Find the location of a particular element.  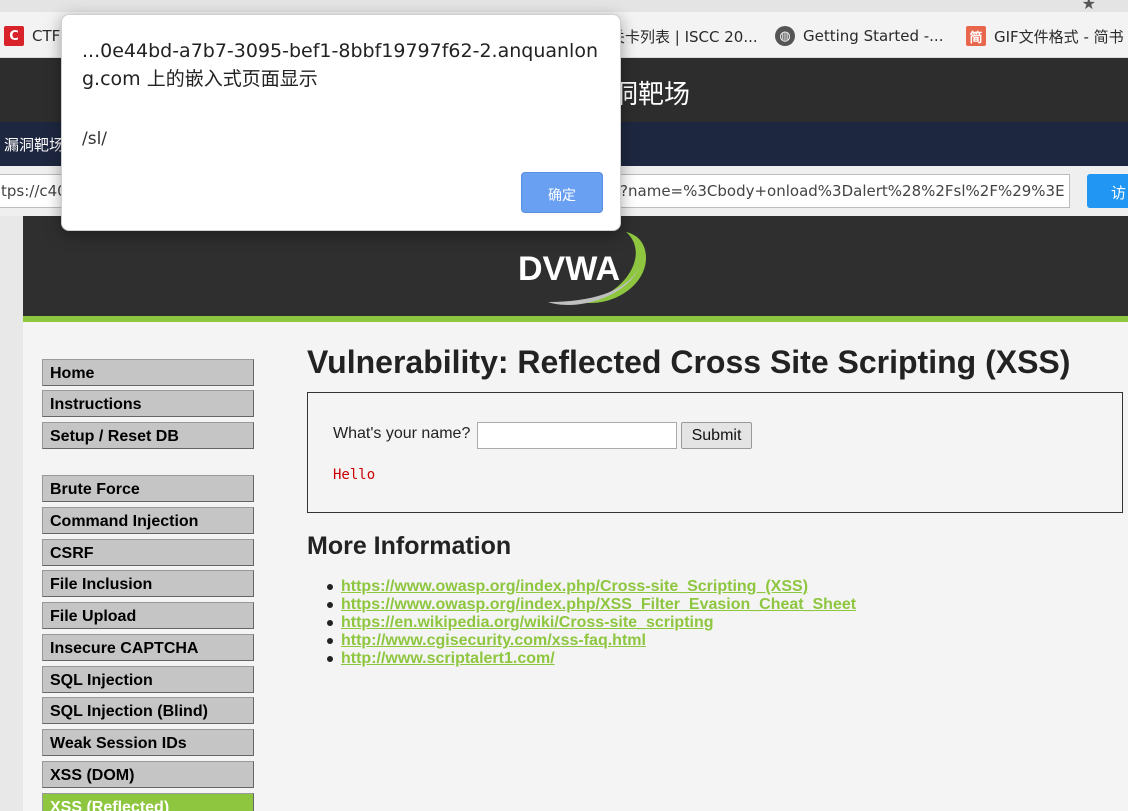

ok-button: 确定 is located at coordinates (562, 192).